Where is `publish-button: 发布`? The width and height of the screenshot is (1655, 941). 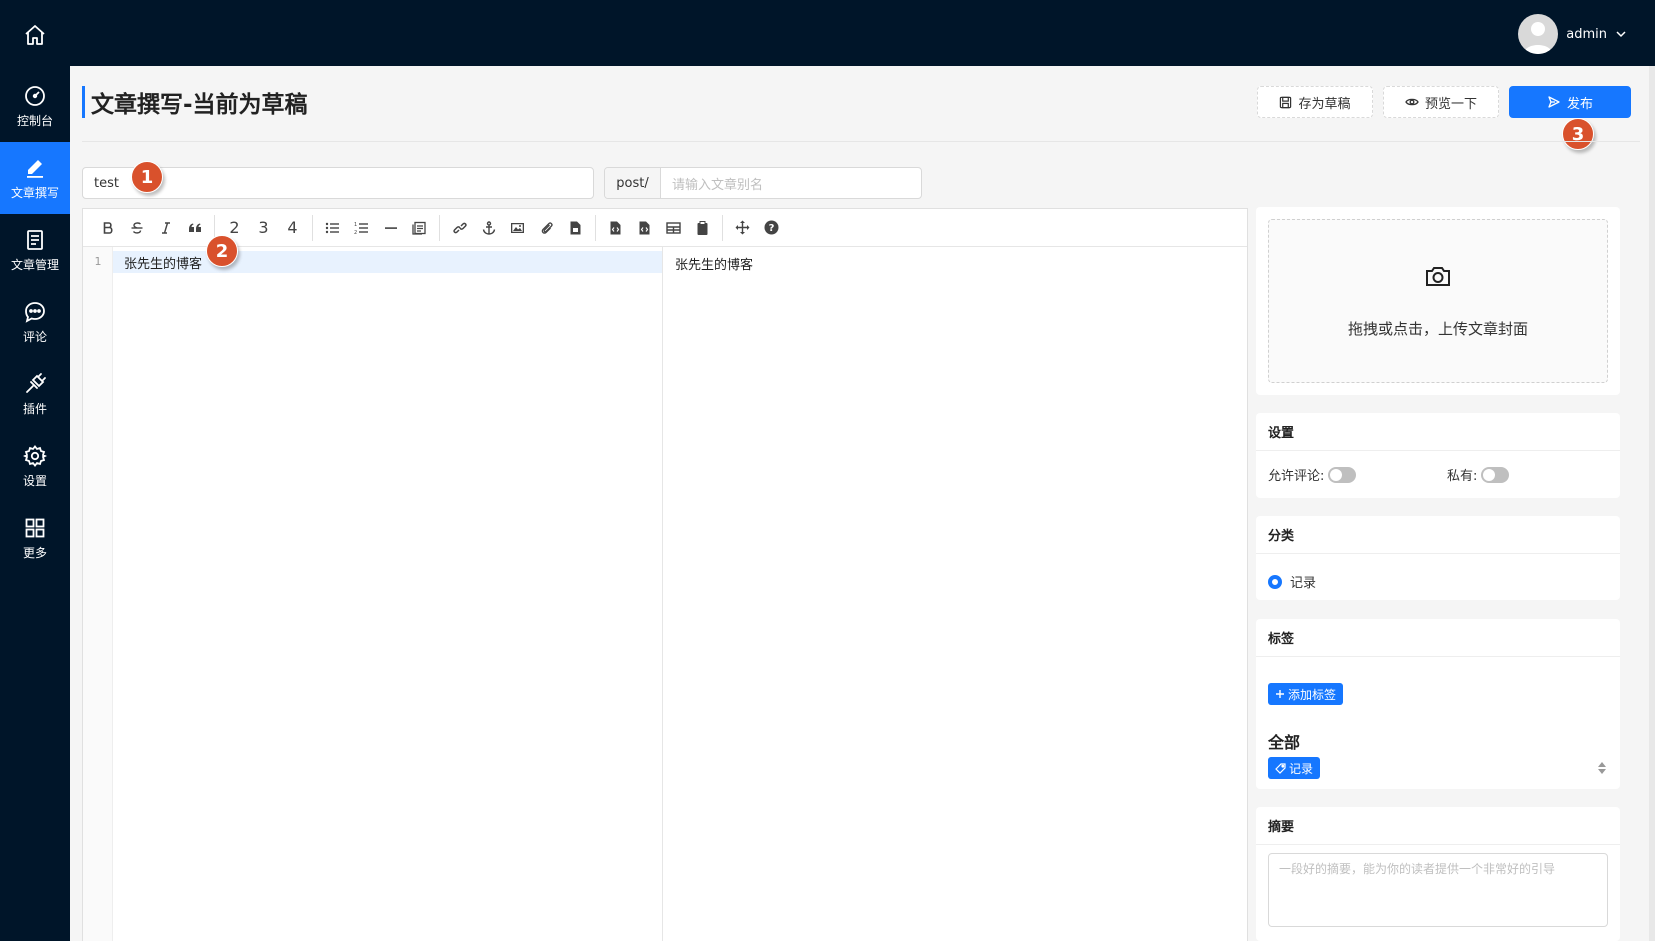 publish-button: 发布 is located at coordinates (1570, 102).